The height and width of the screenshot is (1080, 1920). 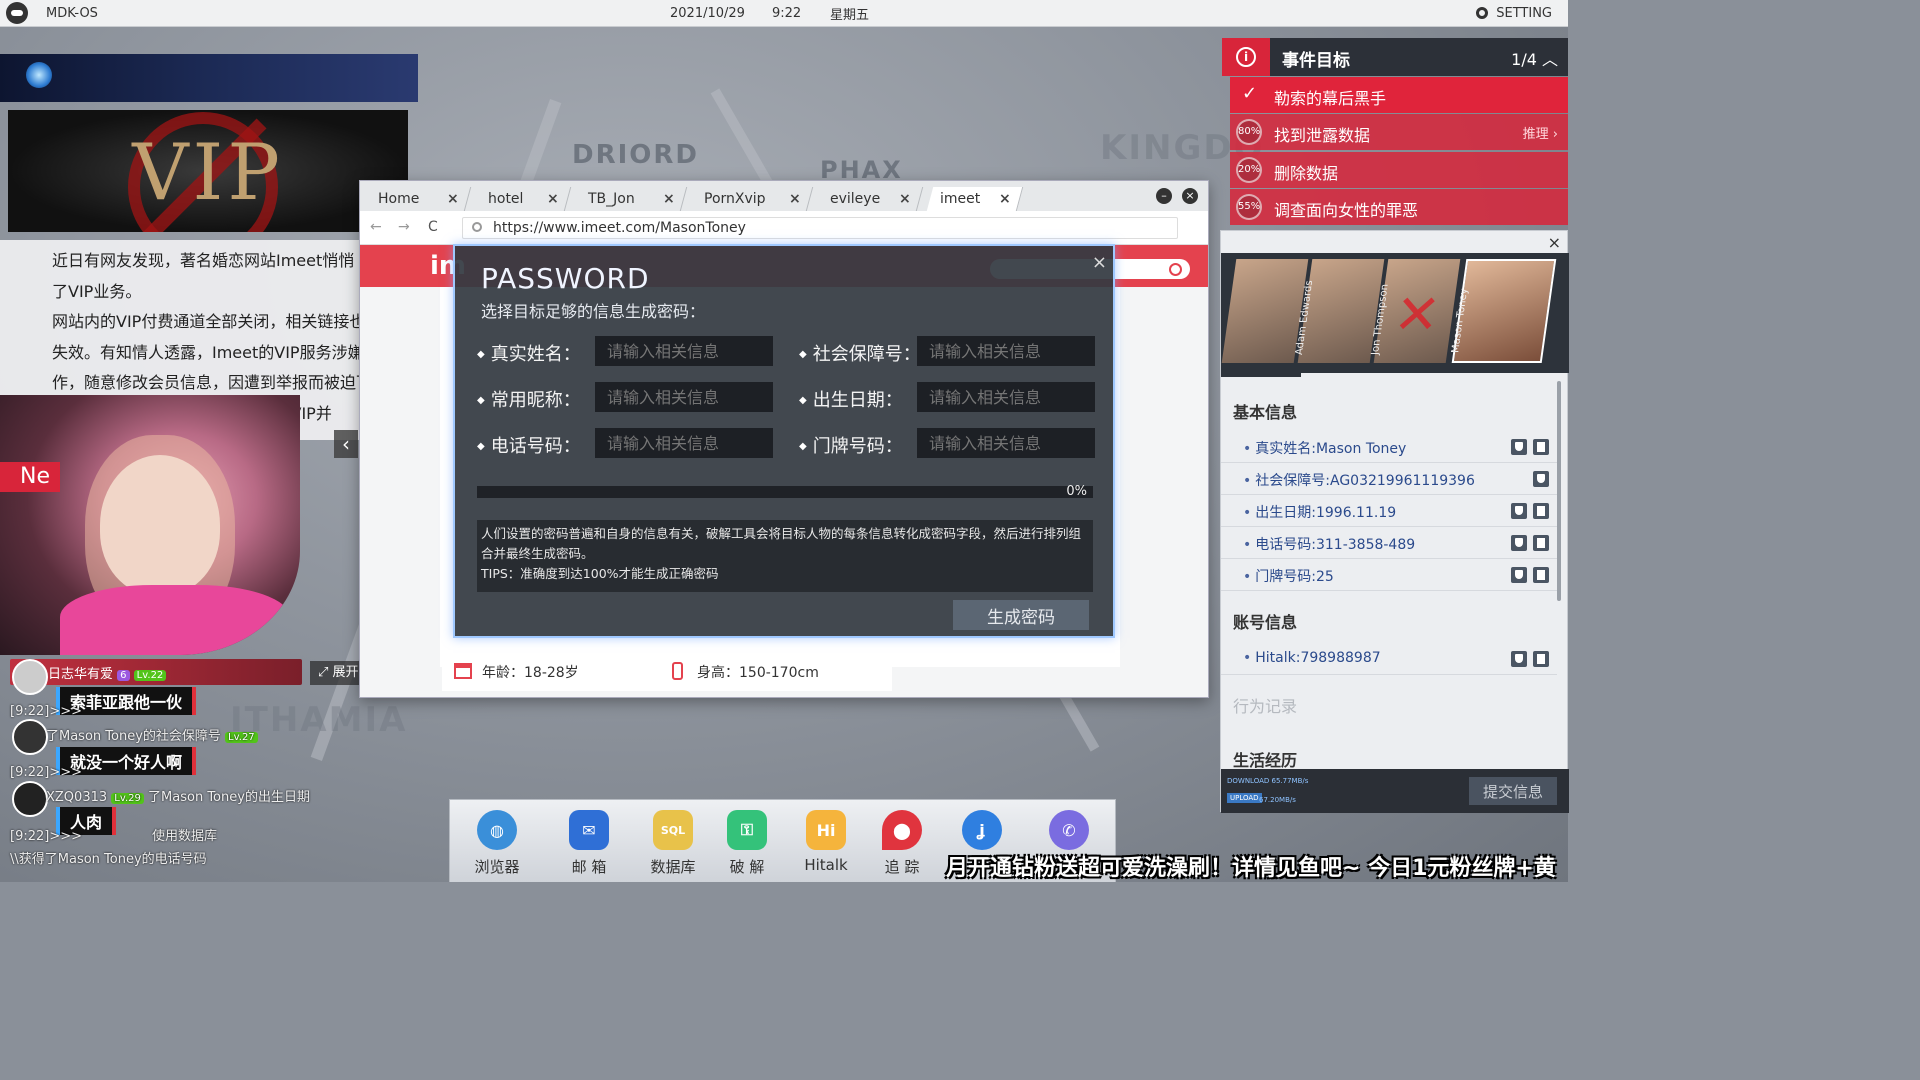 What do you see at coordinates (203, 260) in the screenshot?
I see `article-line: 近日有网友发现，著名婚恋网站Imeet悄悄` at bounding box center [203, 260].